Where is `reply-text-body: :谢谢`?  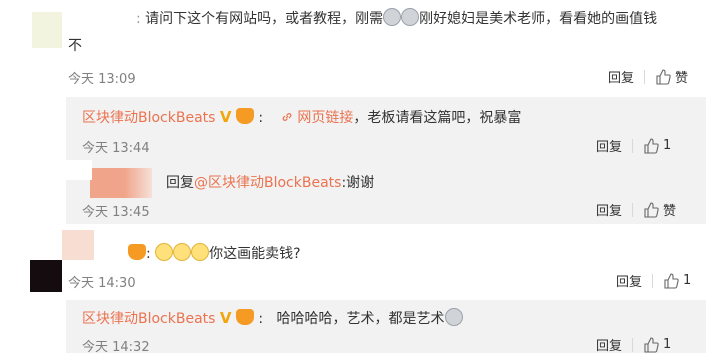
reply-text-body: :谢谢 is located at coordinates (358, 183).